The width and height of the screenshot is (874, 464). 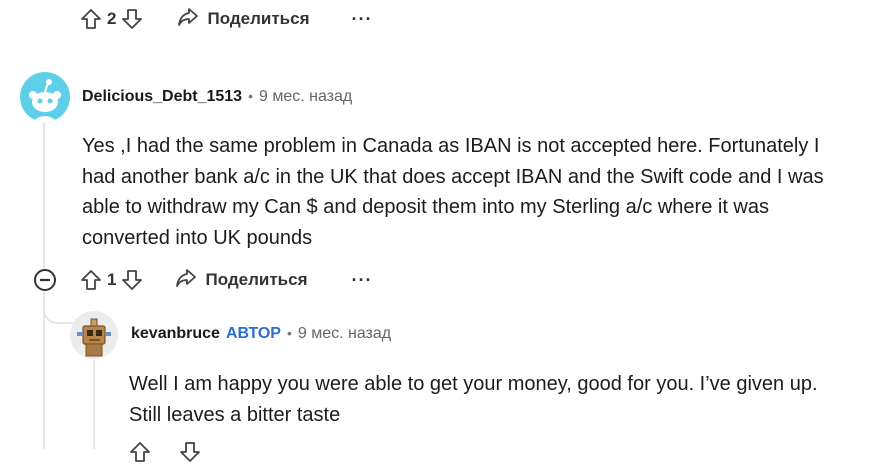 What do you see at coordinates (175, 334) in the screenshot?
I see `author-name: kevanbruce` at bounding box center [175, 334].